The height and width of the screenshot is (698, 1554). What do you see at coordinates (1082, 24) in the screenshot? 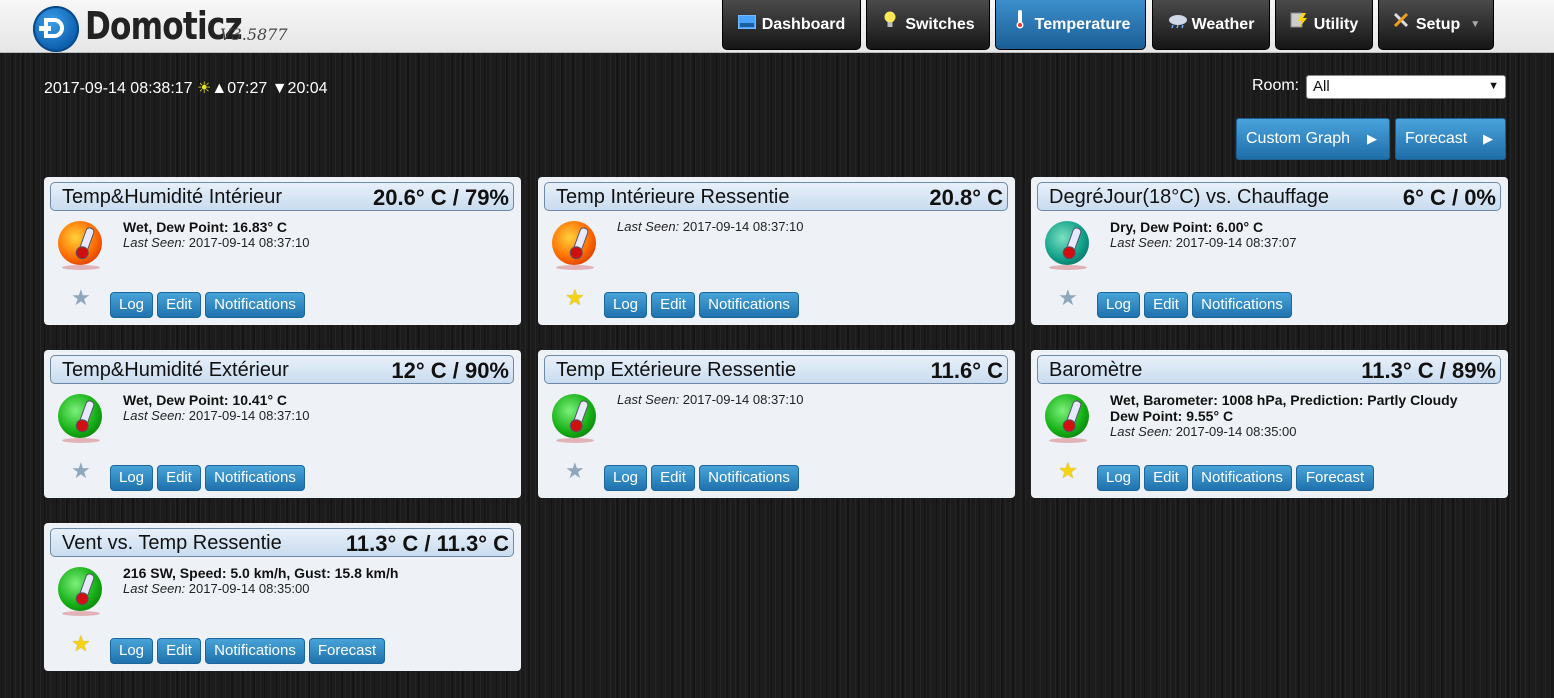
I see `tab-temperature-label: Temperature` at bounding box center [1082, 24].